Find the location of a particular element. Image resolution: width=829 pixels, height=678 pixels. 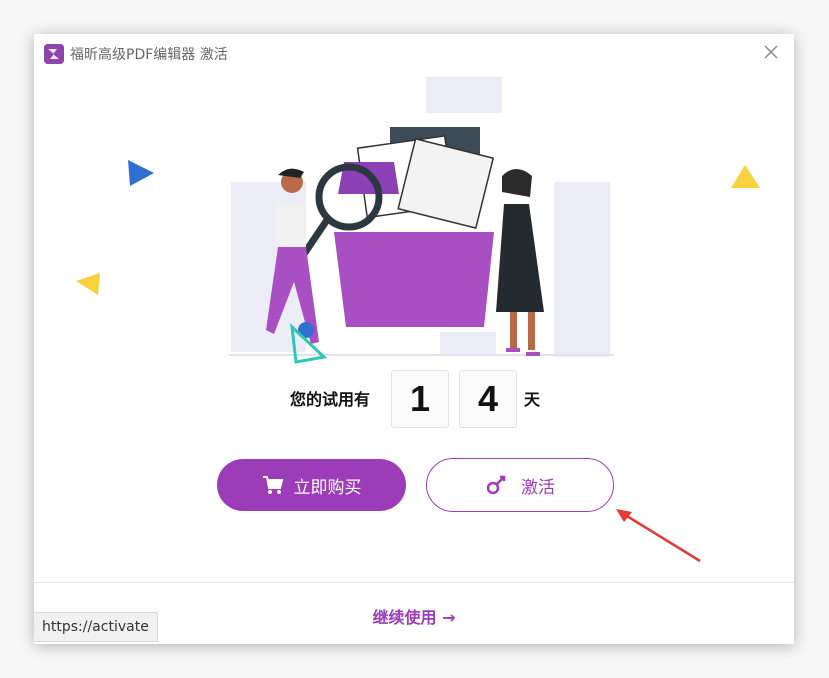

red-arrow-annotation is located at coordinates (658, 536).